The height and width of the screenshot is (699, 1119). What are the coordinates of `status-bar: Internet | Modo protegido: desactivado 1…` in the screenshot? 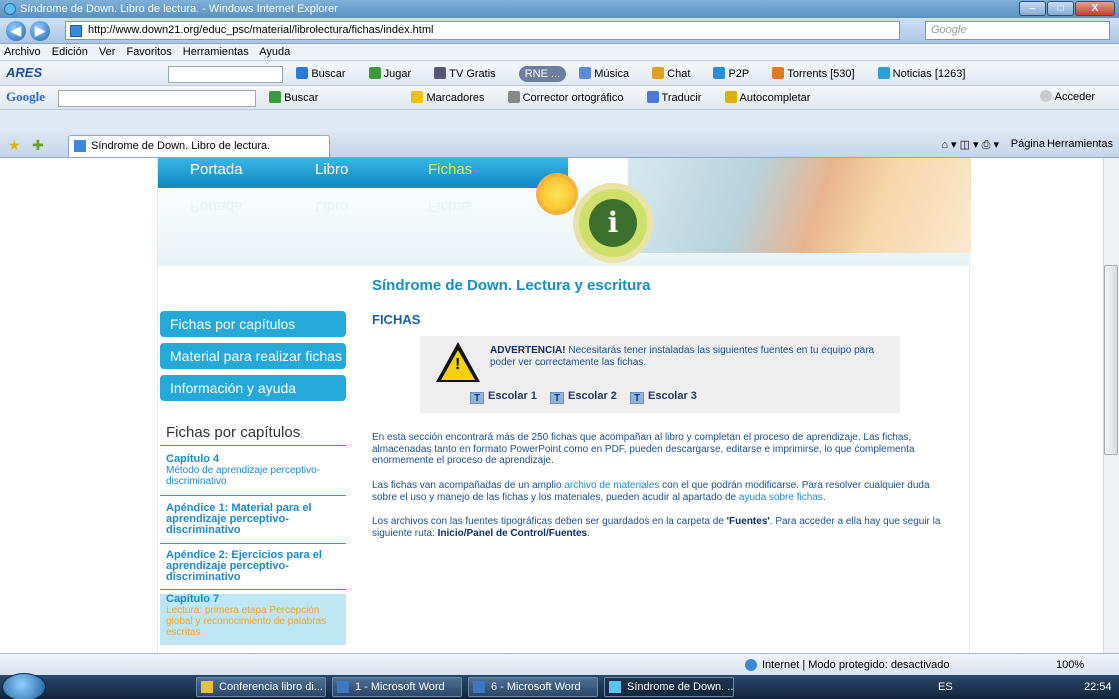 It's located at (559, 664).